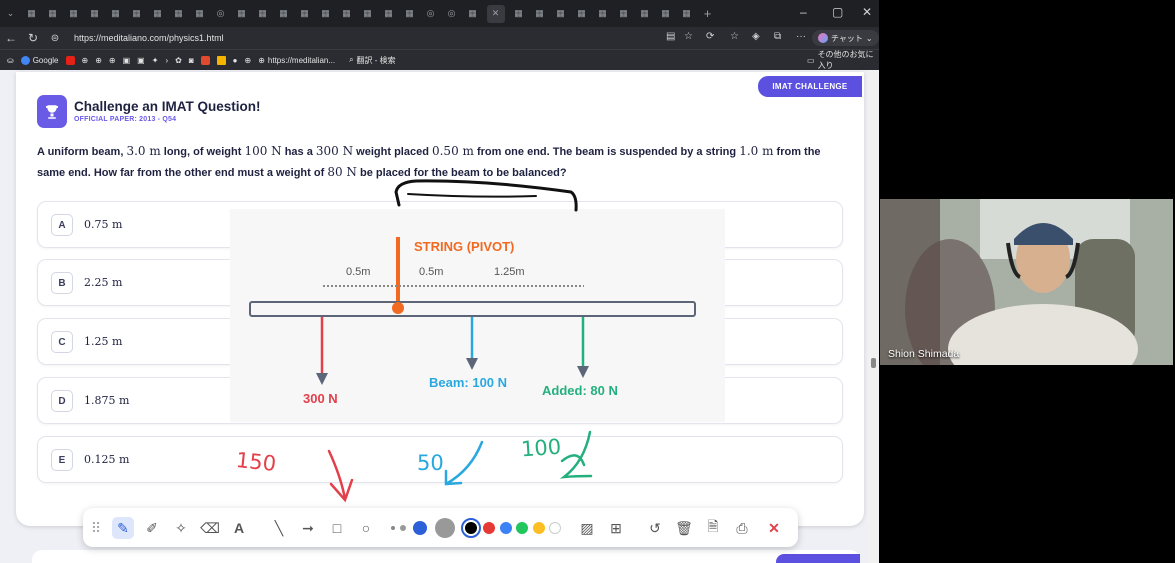 This screenshot has height=563, width=1175. I want to click on maximize-icon: ▢, so click(837, 12).